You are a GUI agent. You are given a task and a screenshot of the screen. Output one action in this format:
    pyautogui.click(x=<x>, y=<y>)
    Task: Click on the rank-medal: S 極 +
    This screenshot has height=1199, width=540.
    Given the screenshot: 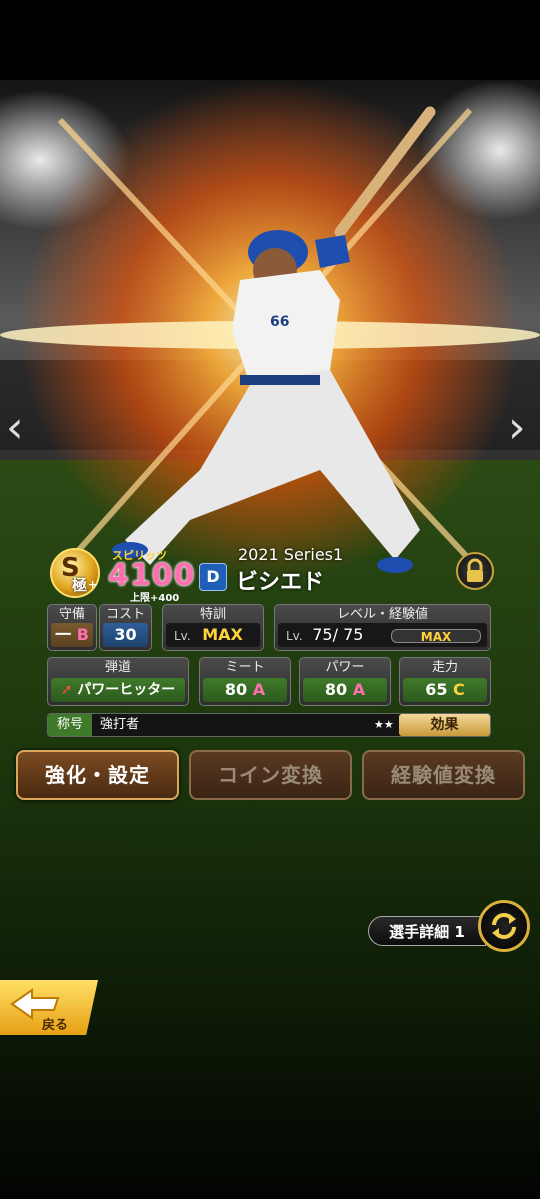 What is the action you would take?
    pyautogui.click(x=75, y=573)
    